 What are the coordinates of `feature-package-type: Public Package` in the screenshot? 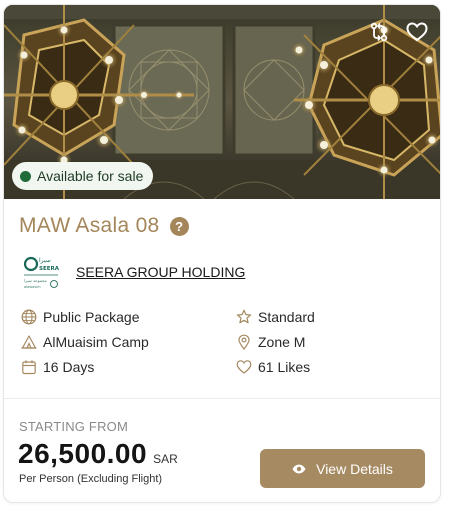 It's located at (80, 317).